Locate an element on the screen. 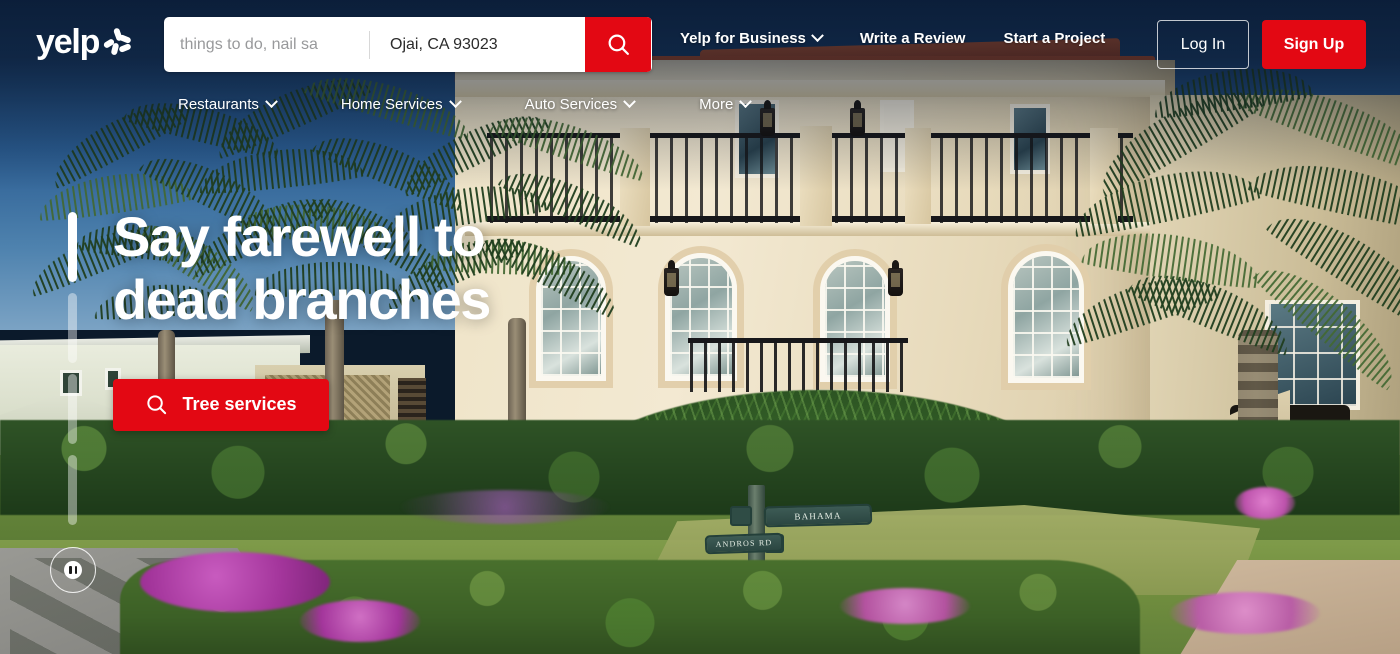 The height and width of the screenshot is (654, 1400). category-label: Auto Services is located at coordinates (571, 104).